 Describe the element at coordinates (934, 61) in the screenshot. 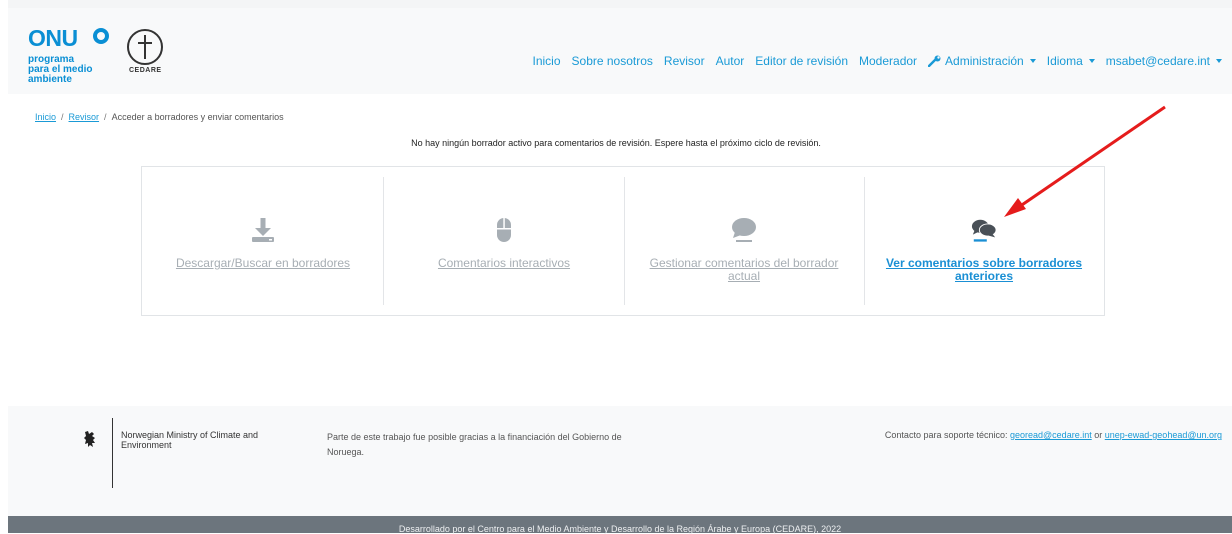

I see `wrench-icon` at that location.